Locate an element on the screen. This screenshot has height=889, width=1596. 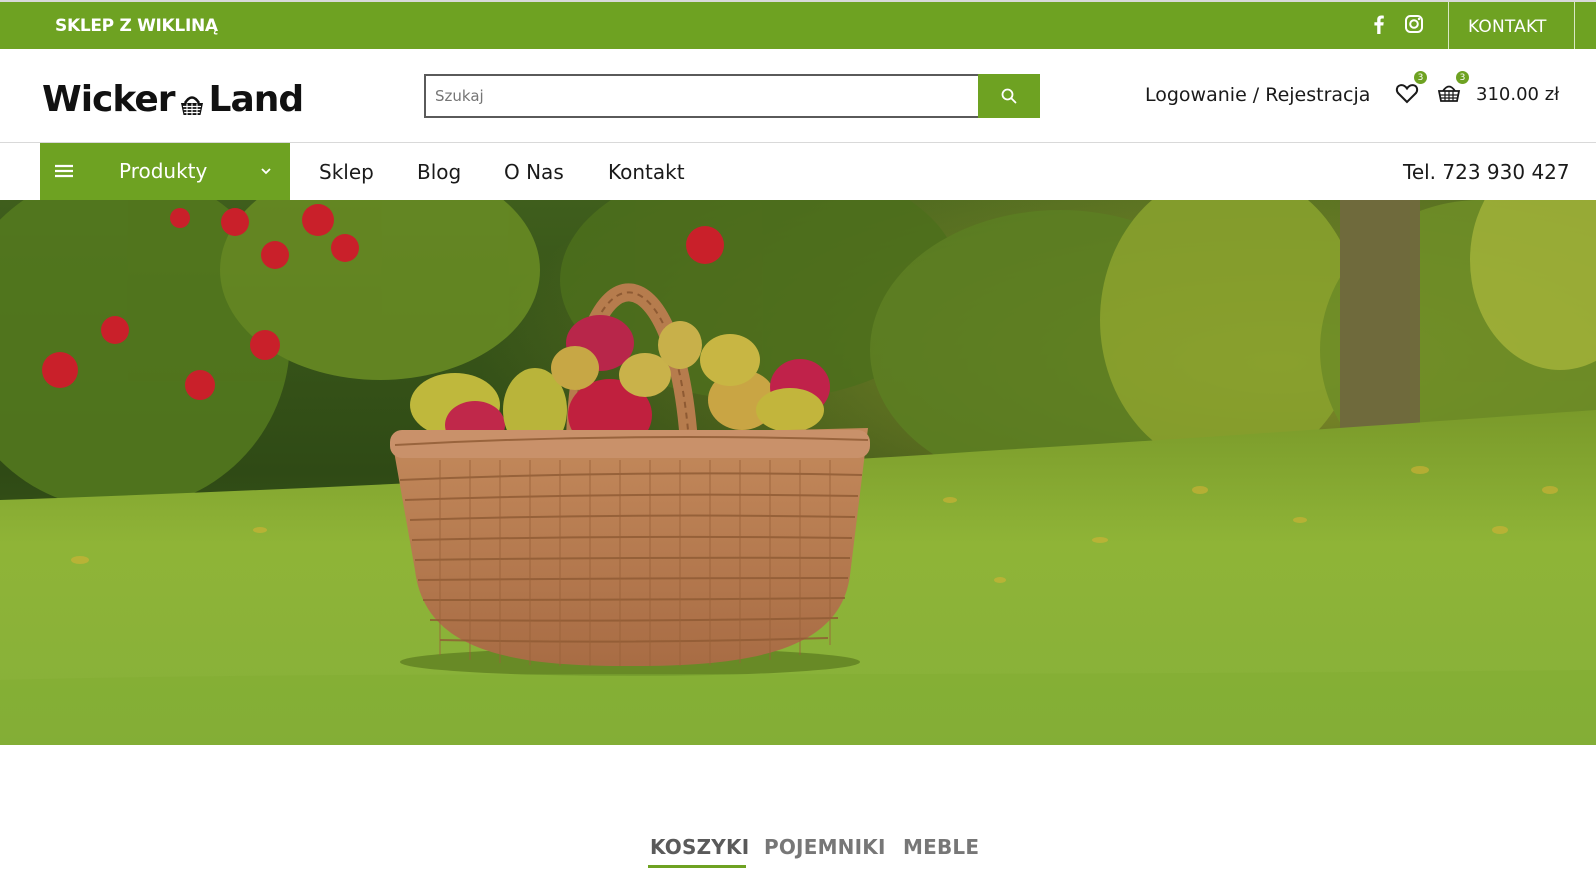
search-box is located at coordinates (732, 96).